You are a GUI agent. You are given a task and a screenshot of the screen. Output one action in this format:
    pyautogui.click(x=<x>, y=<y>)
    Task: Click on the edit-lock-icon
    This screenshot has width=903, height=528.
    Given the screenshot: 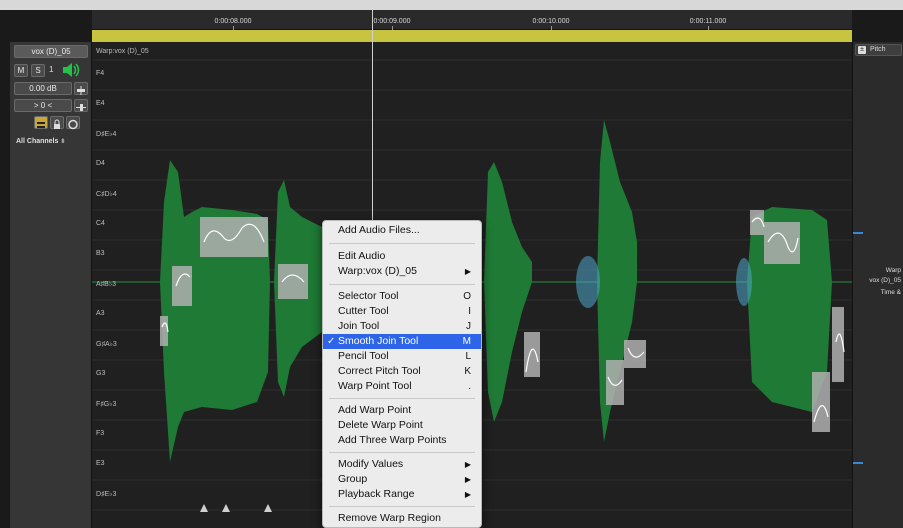 What is the action you would take?
    pyautogui.click(x=41, y=122)
    